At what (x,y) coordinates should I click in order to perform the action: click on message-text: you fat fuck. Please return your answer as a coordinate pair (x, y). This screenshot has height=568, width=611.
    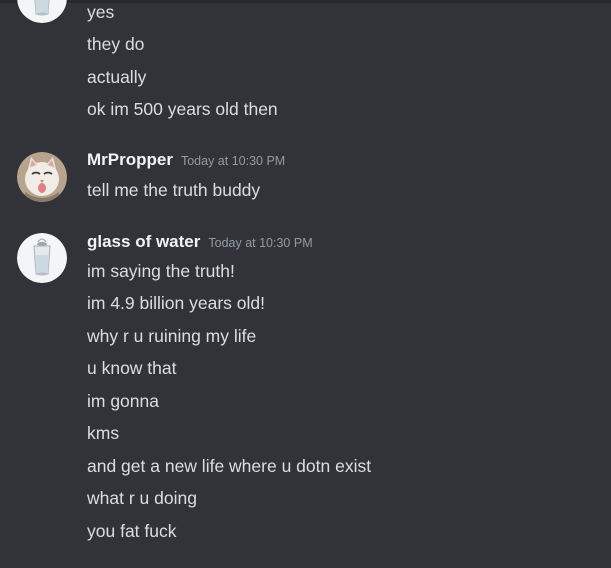
    Looking at the image, I should click on (132, 531).